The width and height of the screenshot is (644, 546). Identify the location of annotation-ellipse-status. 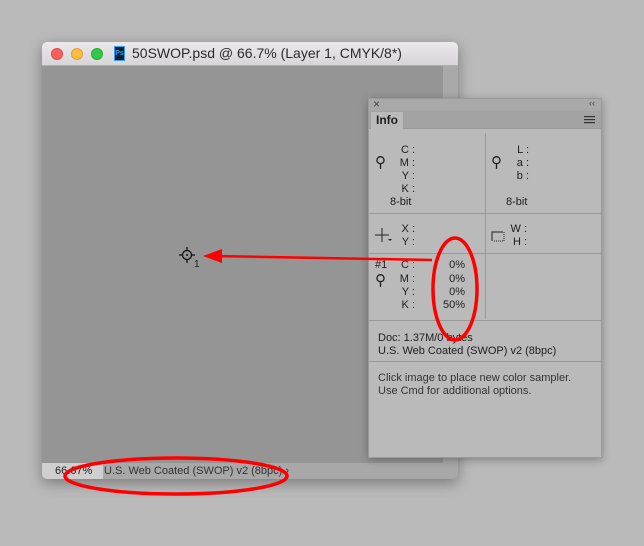
(176, 476).